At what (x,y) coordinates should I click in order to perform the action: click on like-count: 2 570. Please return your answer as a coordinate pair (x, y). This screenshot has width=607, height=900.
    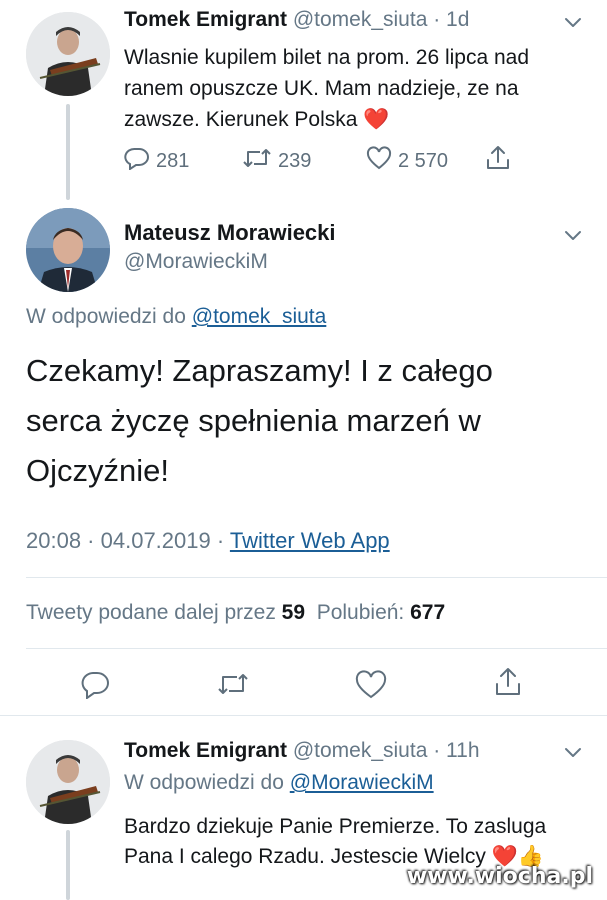
    Looking at the image, I should click on (423, 160).